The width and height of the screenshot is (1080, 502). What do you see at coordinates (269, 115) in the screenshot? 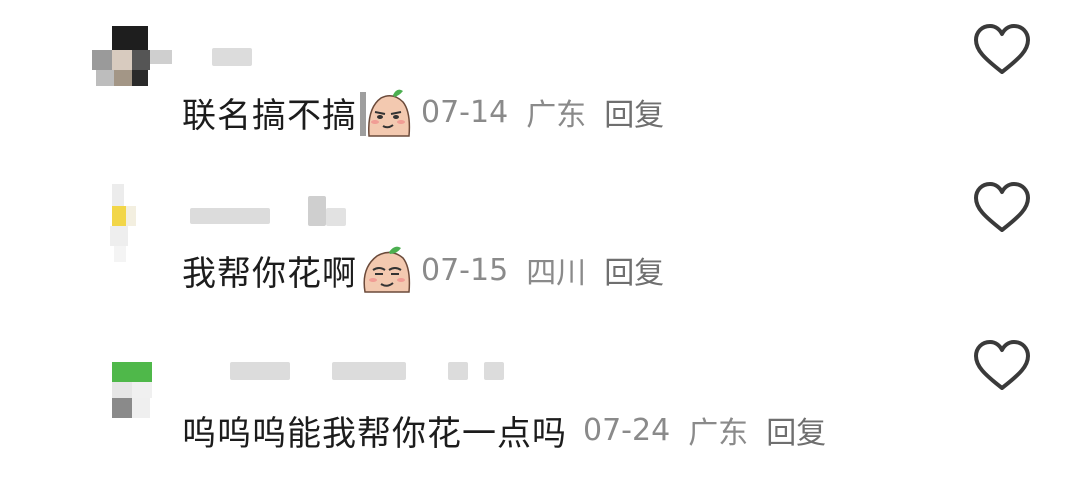
I see `comment-text: 联名搞不搞` at bounding box center [269, 115].